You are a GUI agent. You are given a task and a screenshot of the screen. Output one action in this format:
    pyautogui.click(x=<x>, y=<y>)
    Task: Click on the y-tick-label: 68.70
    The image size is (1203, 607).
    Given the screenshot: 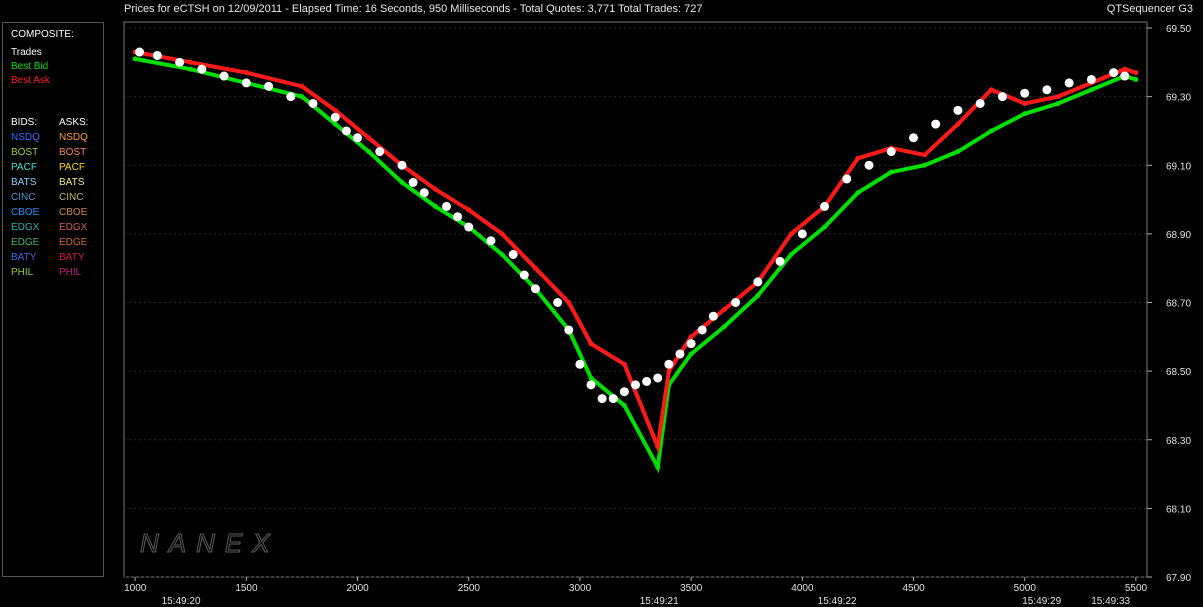 What is the action you would take?
    pyautogui.click(x=1178, y=304)
    